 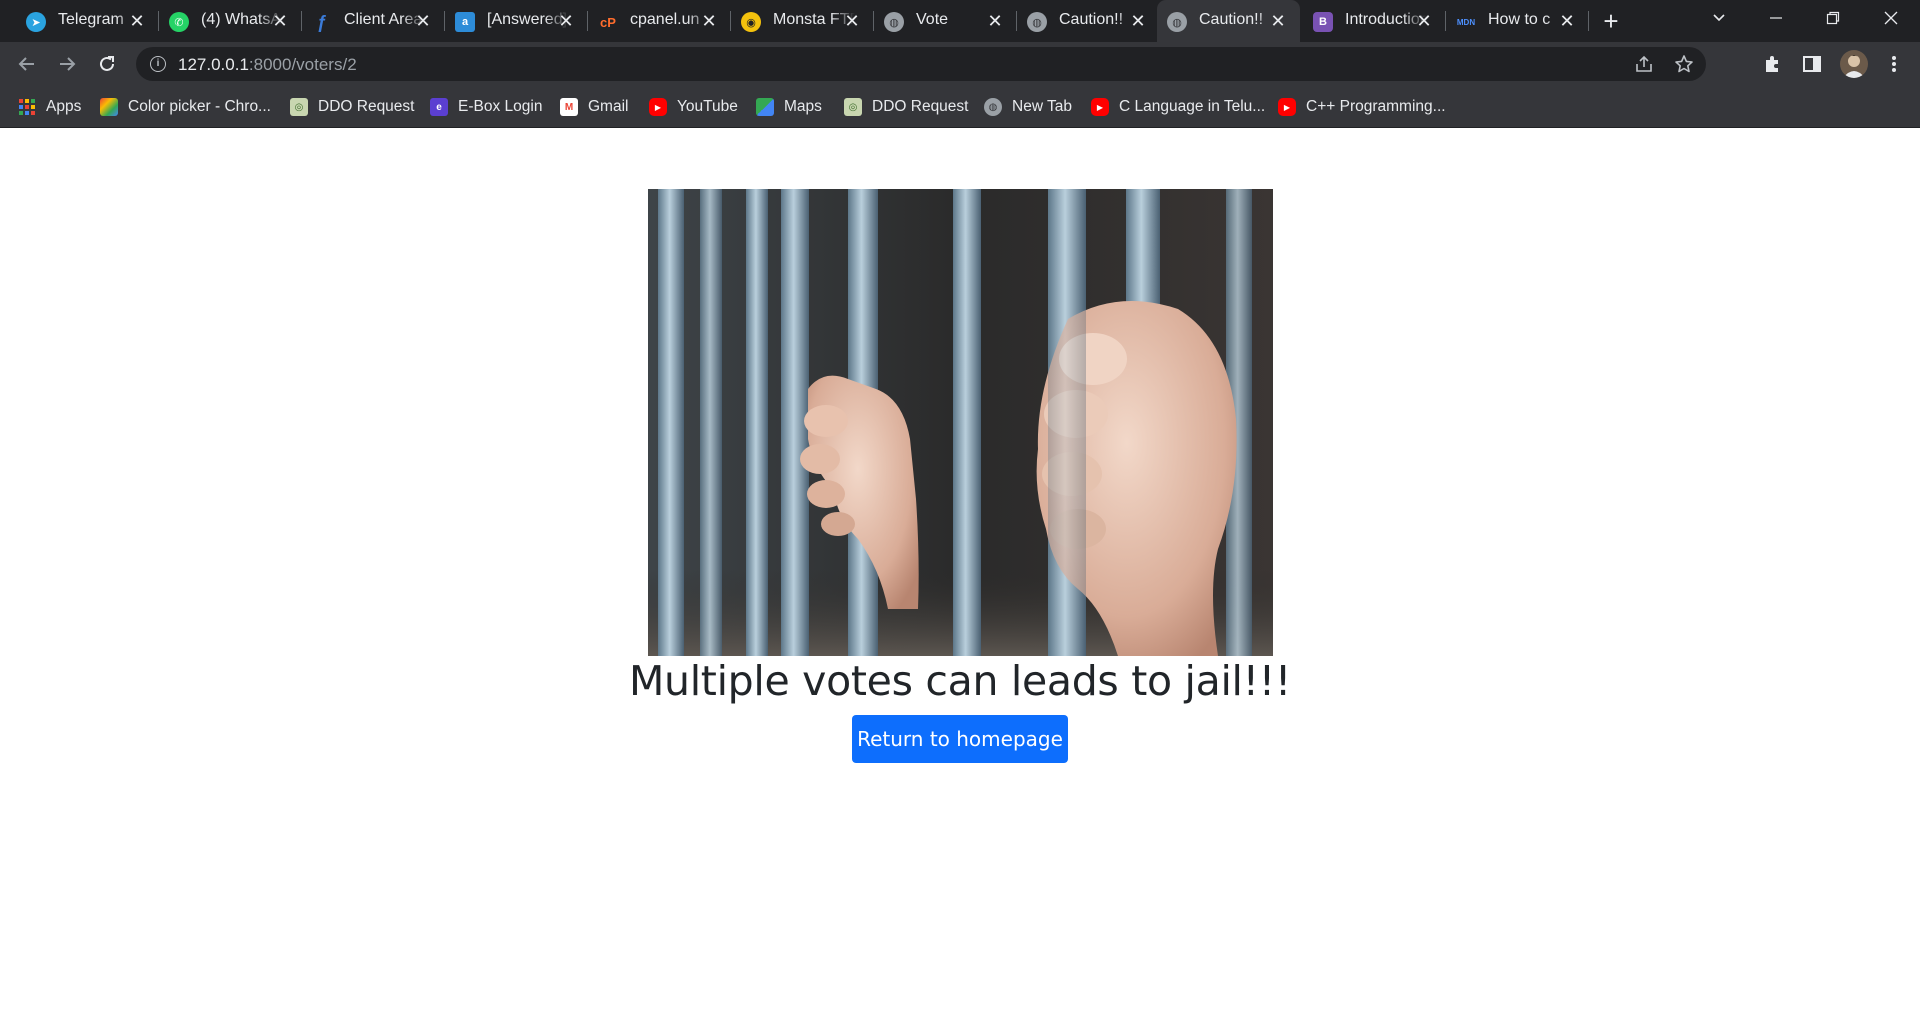 What do you see at coordinates (321, 21) in the screenshot?
I see `client-area-icon: ƒ` at bounding box center [321, 21].